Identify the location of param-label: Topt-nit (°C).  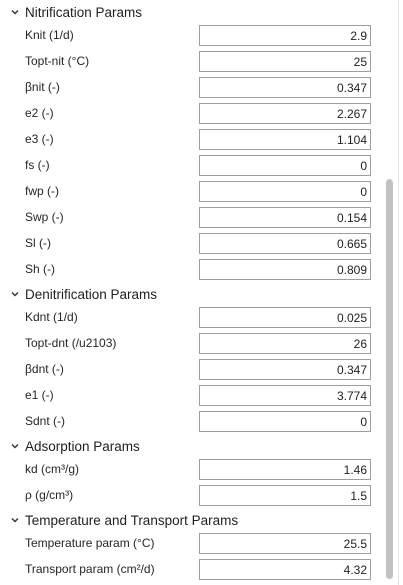
(57, 61).